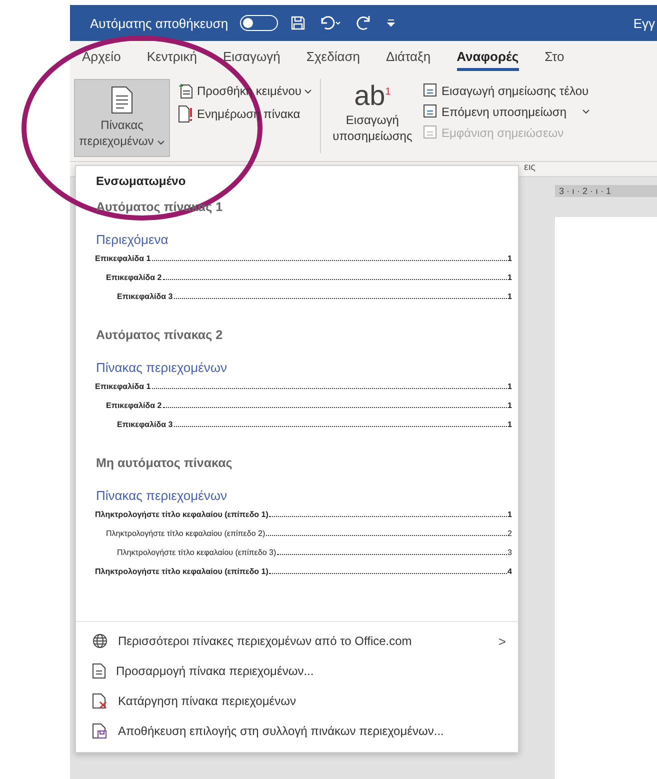  Describe the element at coordinates (391, 23) in the screenshot. I see `customize-icon` at that location.